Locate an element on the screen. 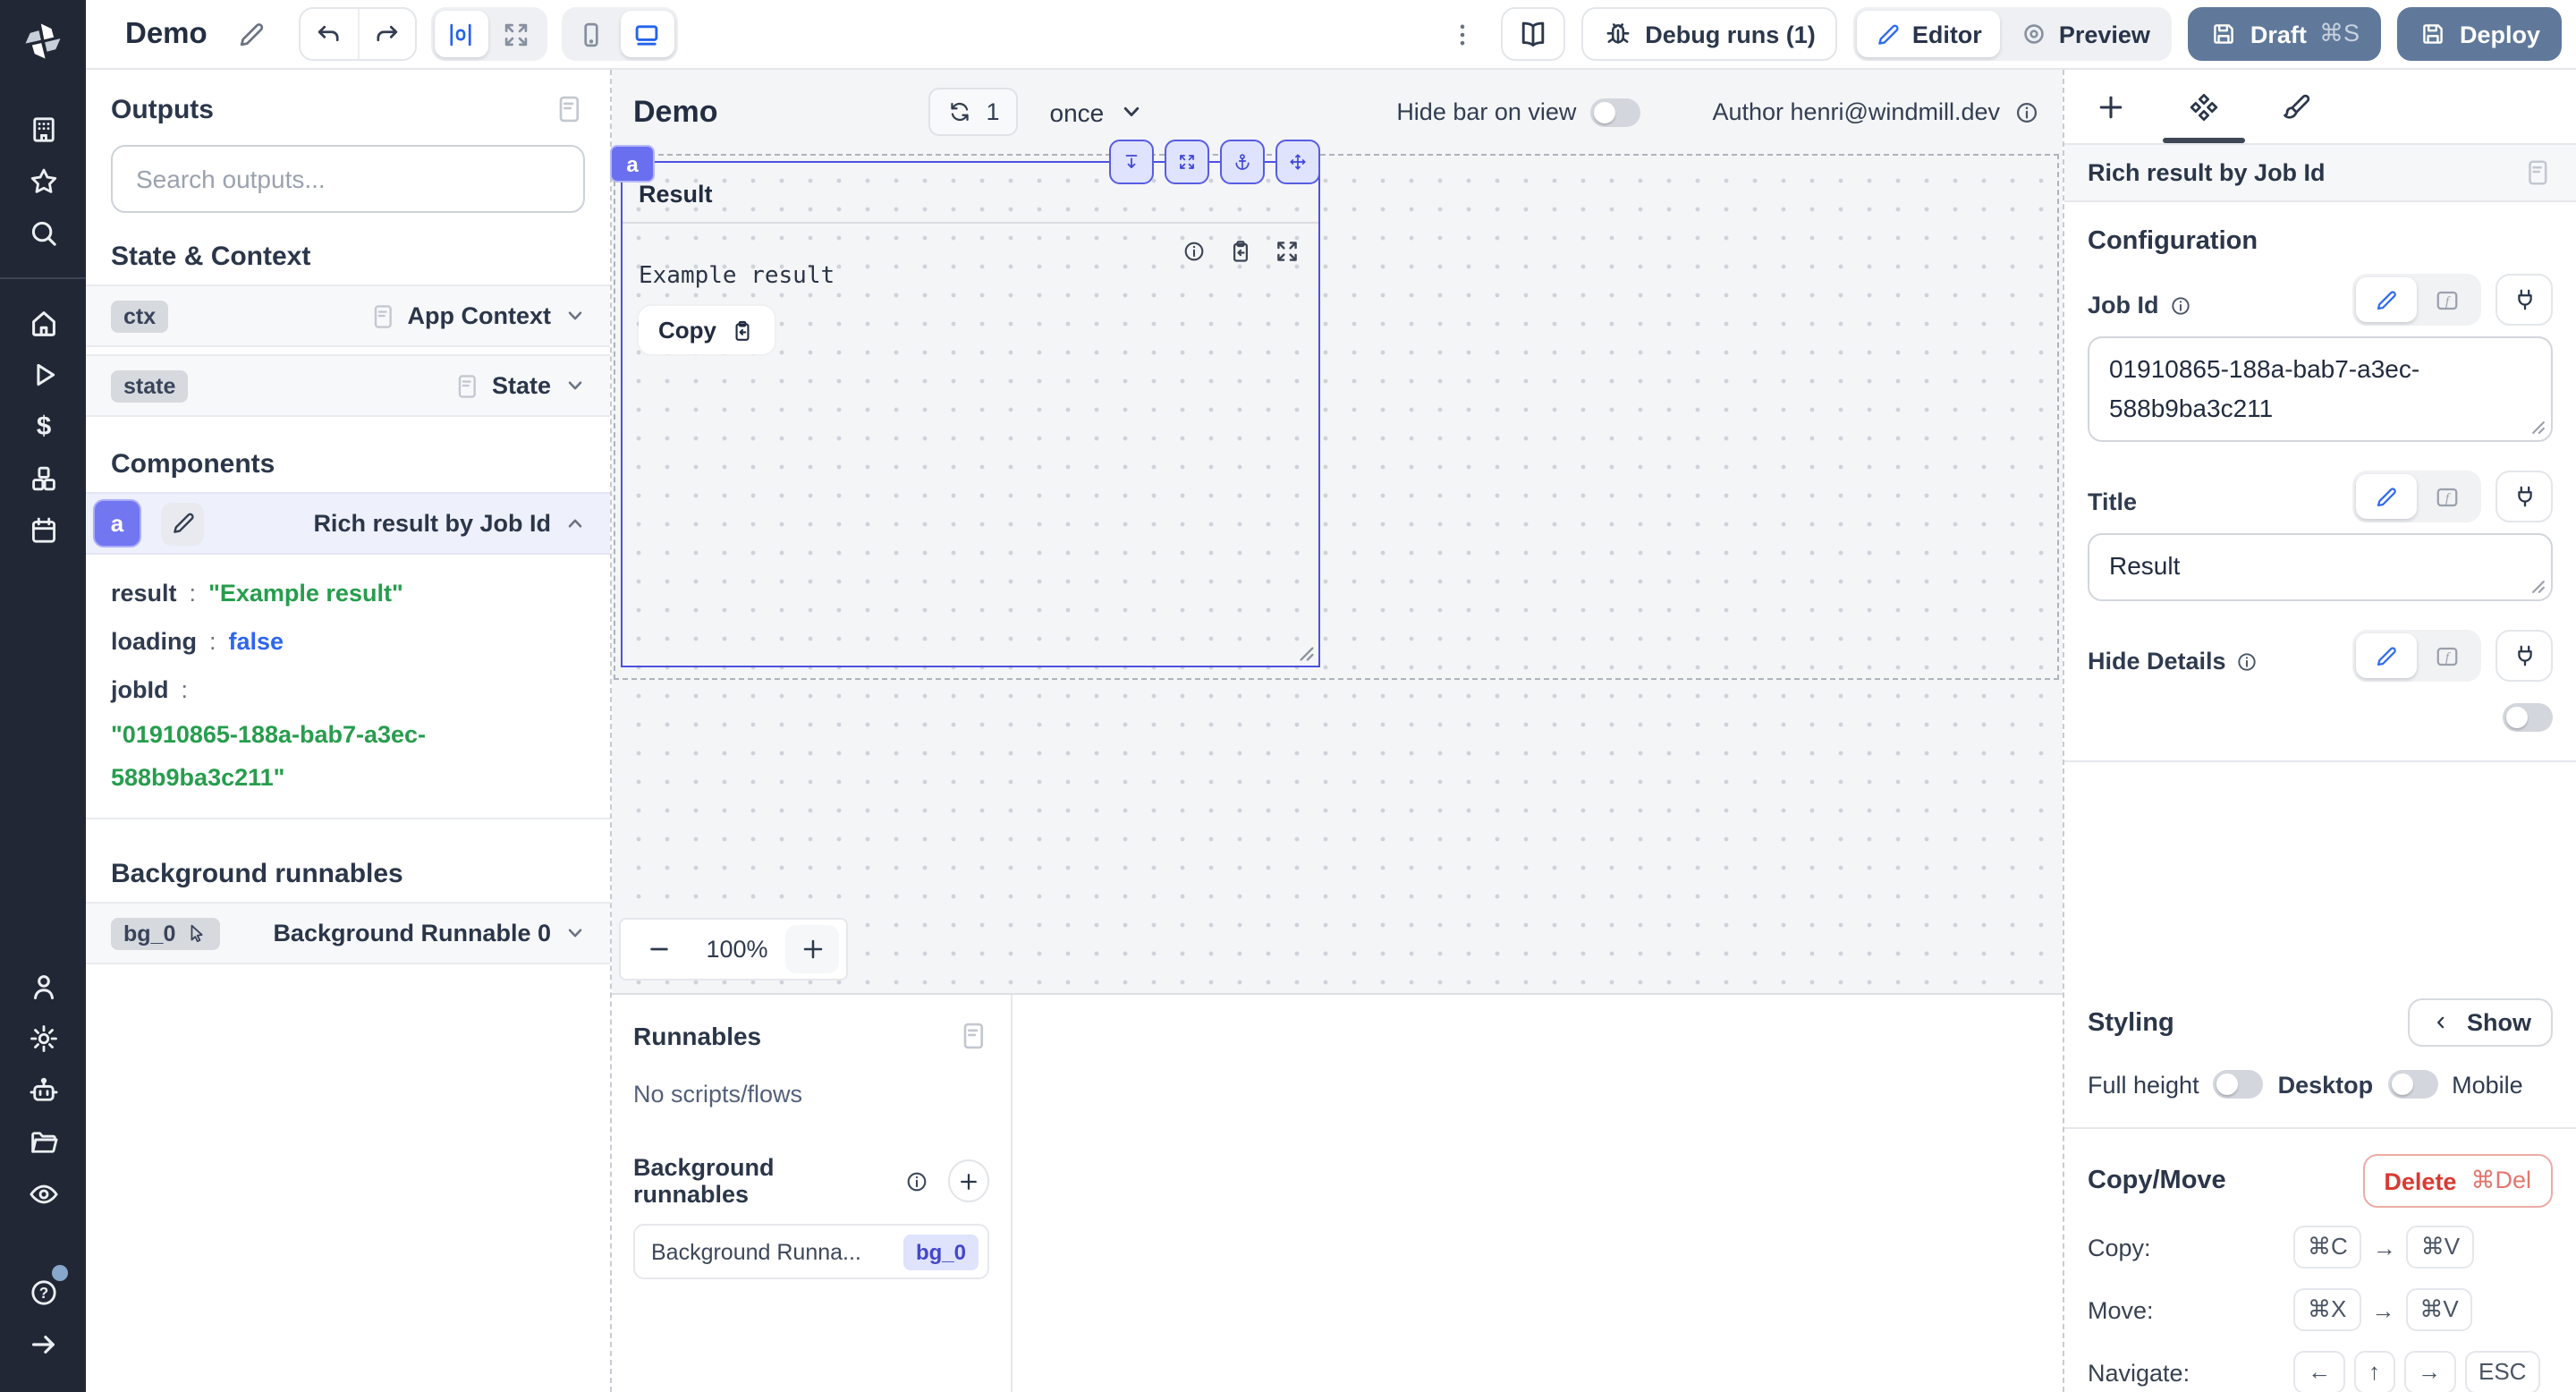 Image resolution: width=2576 pixels, height=1392 pixels. help-icon is located at coordinates (43, 1292).